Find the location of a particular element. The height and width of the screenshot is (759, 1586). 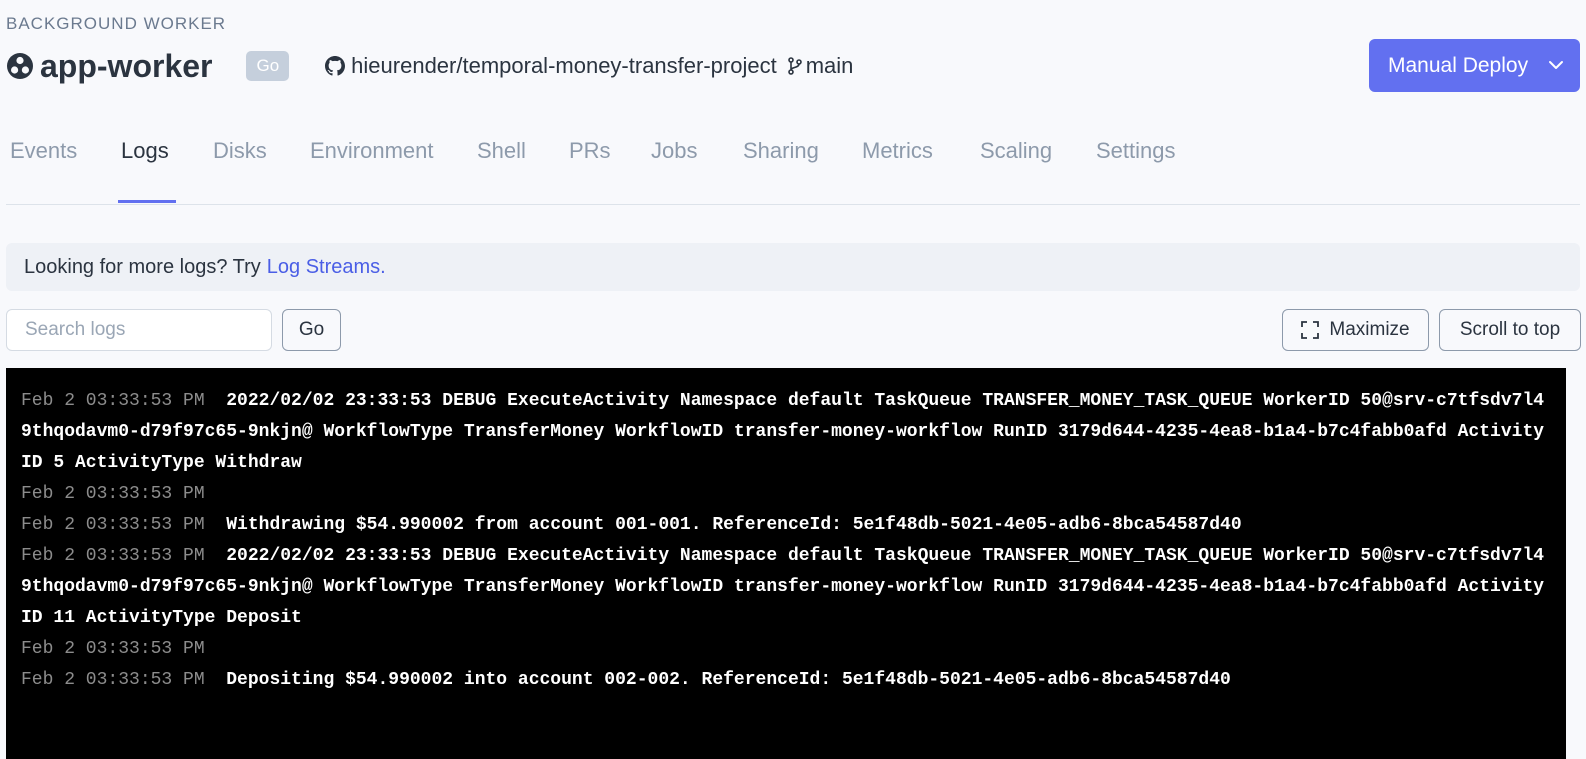

branch-name: main is located at coordinates (829, 65).